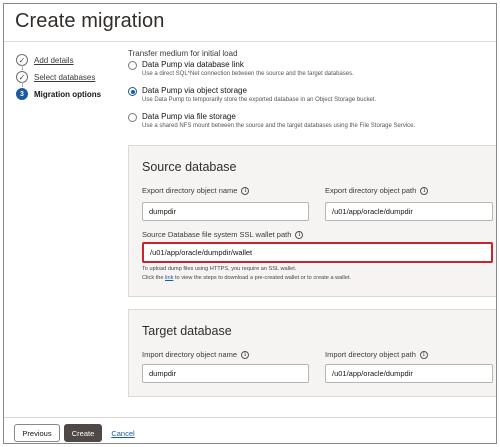 This screenshot has width=500, height=447. I want to click on transfer-medium-label: Transfer medium for initial load, so click(183, 53).